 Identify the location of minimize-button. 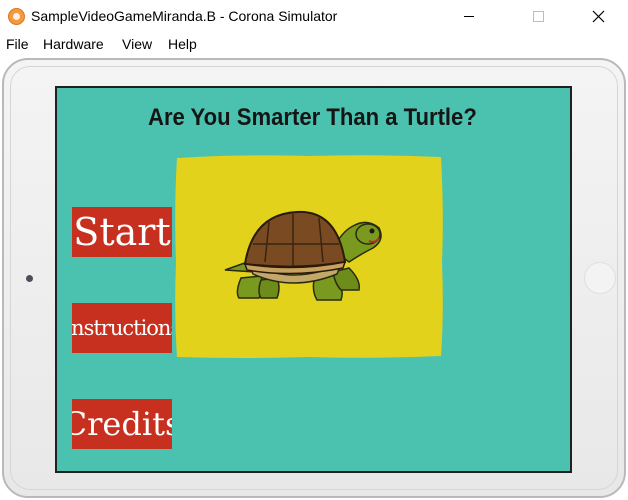
(469, 16).